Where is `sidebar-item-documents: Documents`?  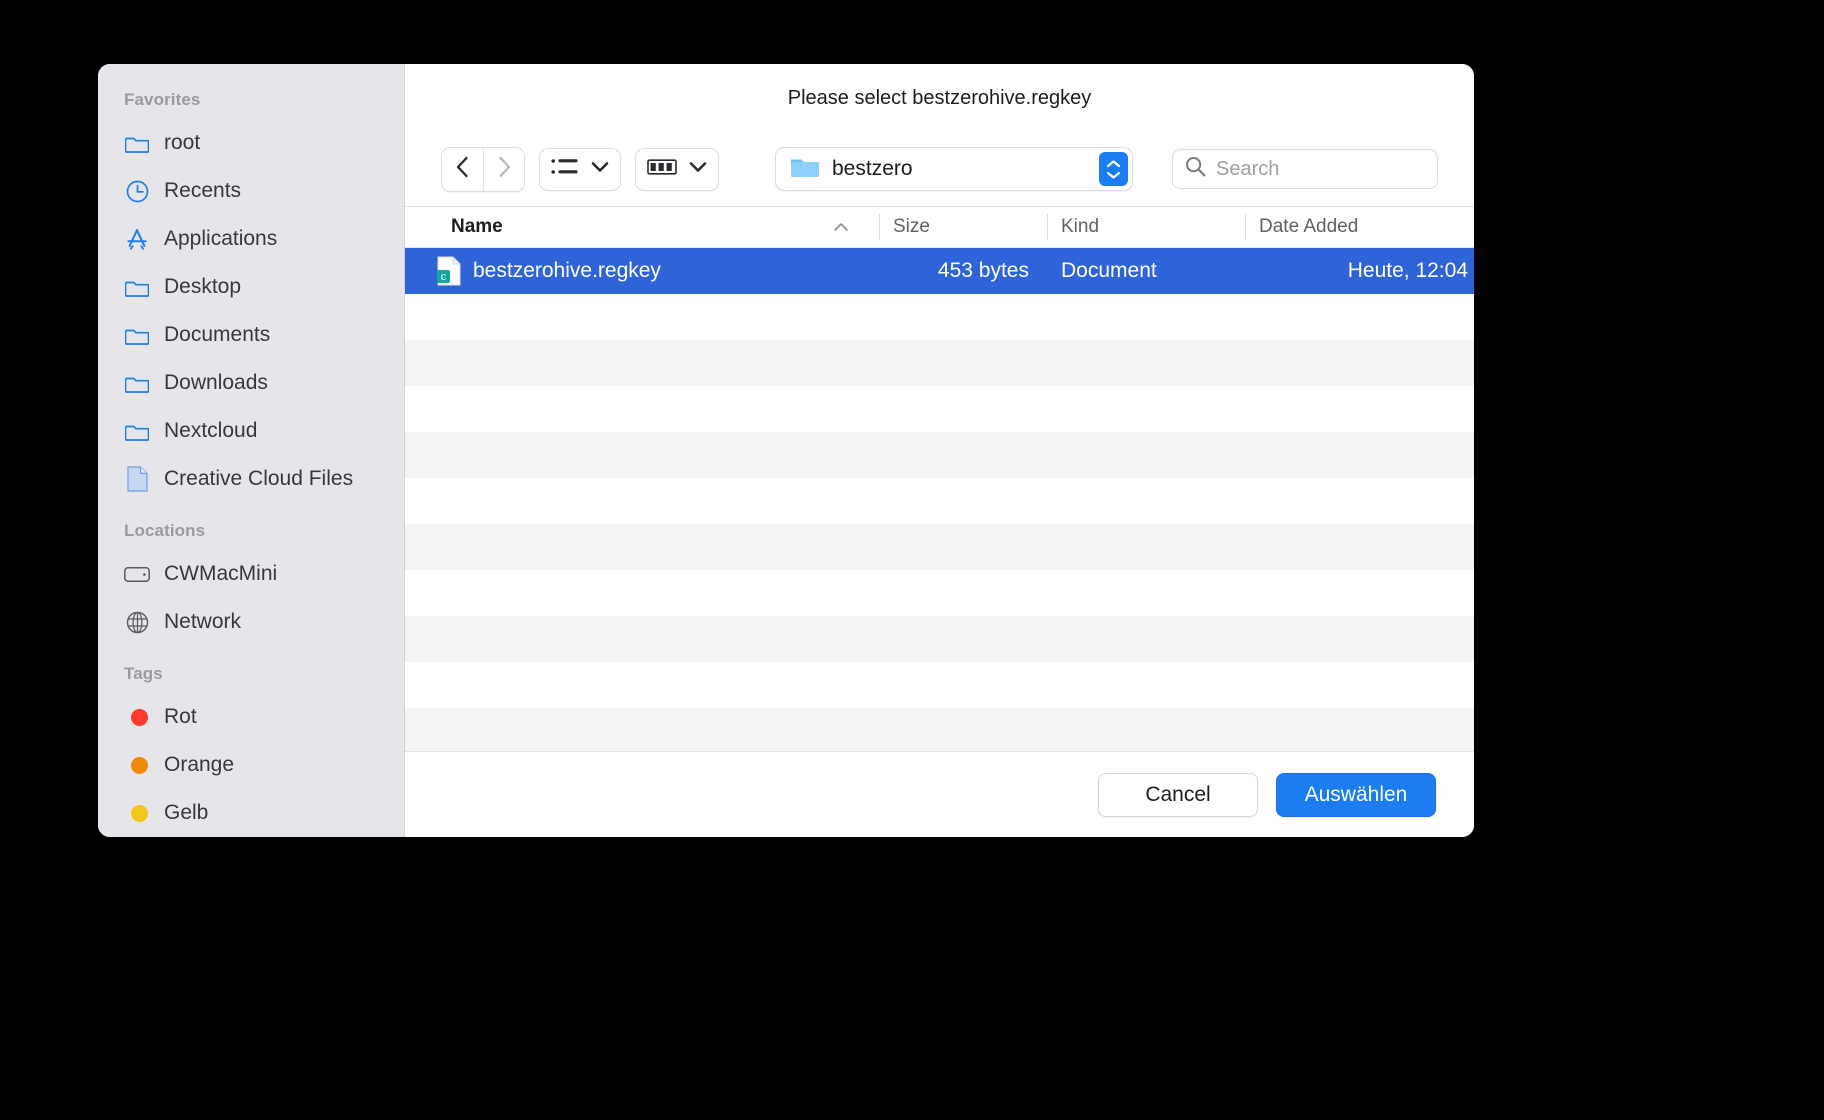
sidebar-item-documents: Documents is located at coordinates (251, 335).